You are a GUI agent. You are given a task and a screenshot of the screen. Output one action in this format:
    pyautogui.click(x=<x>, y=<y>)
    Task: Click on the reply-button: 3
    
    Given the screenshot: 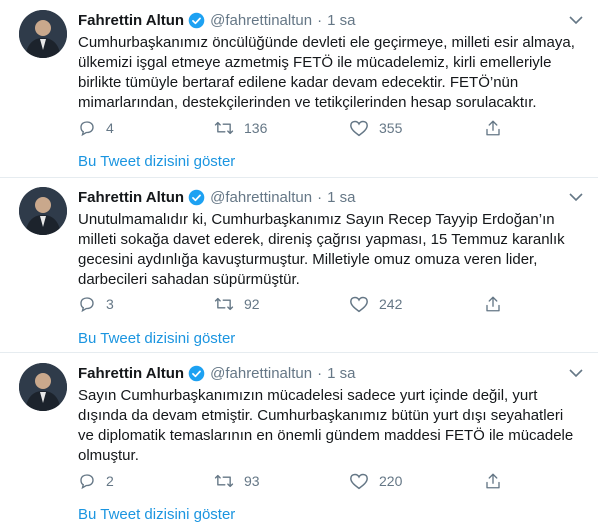 What is the action you would take?
    pyautogui.click(x=96, y=304)
    